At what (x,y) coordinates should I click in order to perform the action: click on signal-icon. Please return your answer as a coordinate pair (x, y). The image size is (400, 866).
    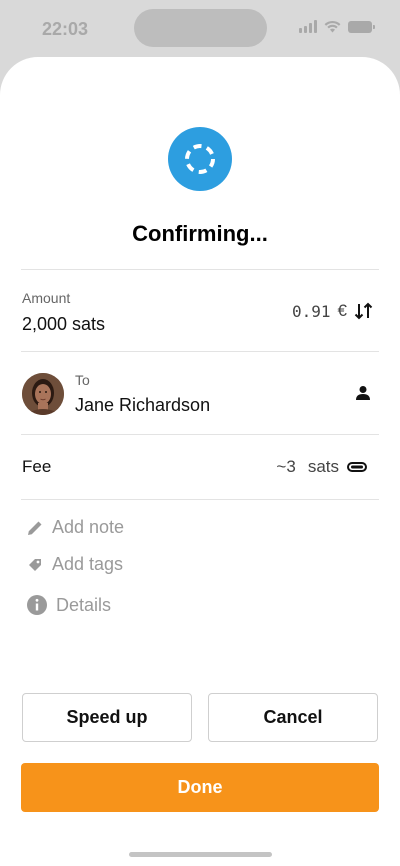
    Looking at the image, I should click on (308, 26).